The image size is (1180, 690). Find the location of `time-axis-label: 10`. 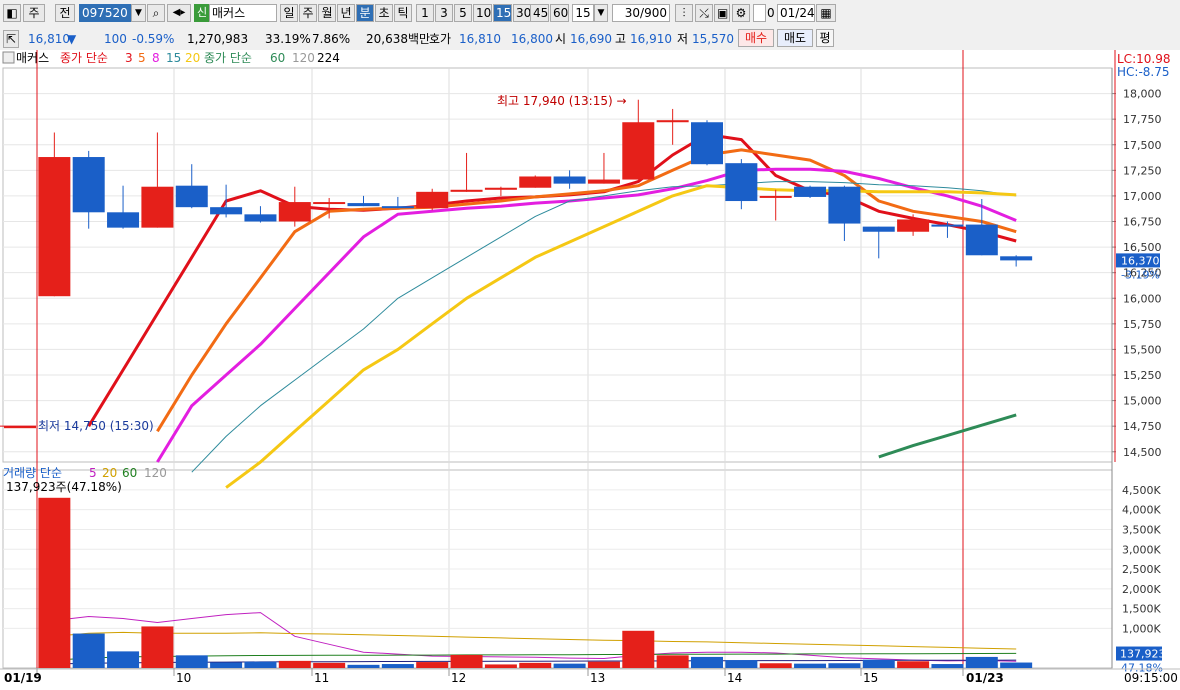

time-axis-label: 10 is located at coordinates (183, 678).